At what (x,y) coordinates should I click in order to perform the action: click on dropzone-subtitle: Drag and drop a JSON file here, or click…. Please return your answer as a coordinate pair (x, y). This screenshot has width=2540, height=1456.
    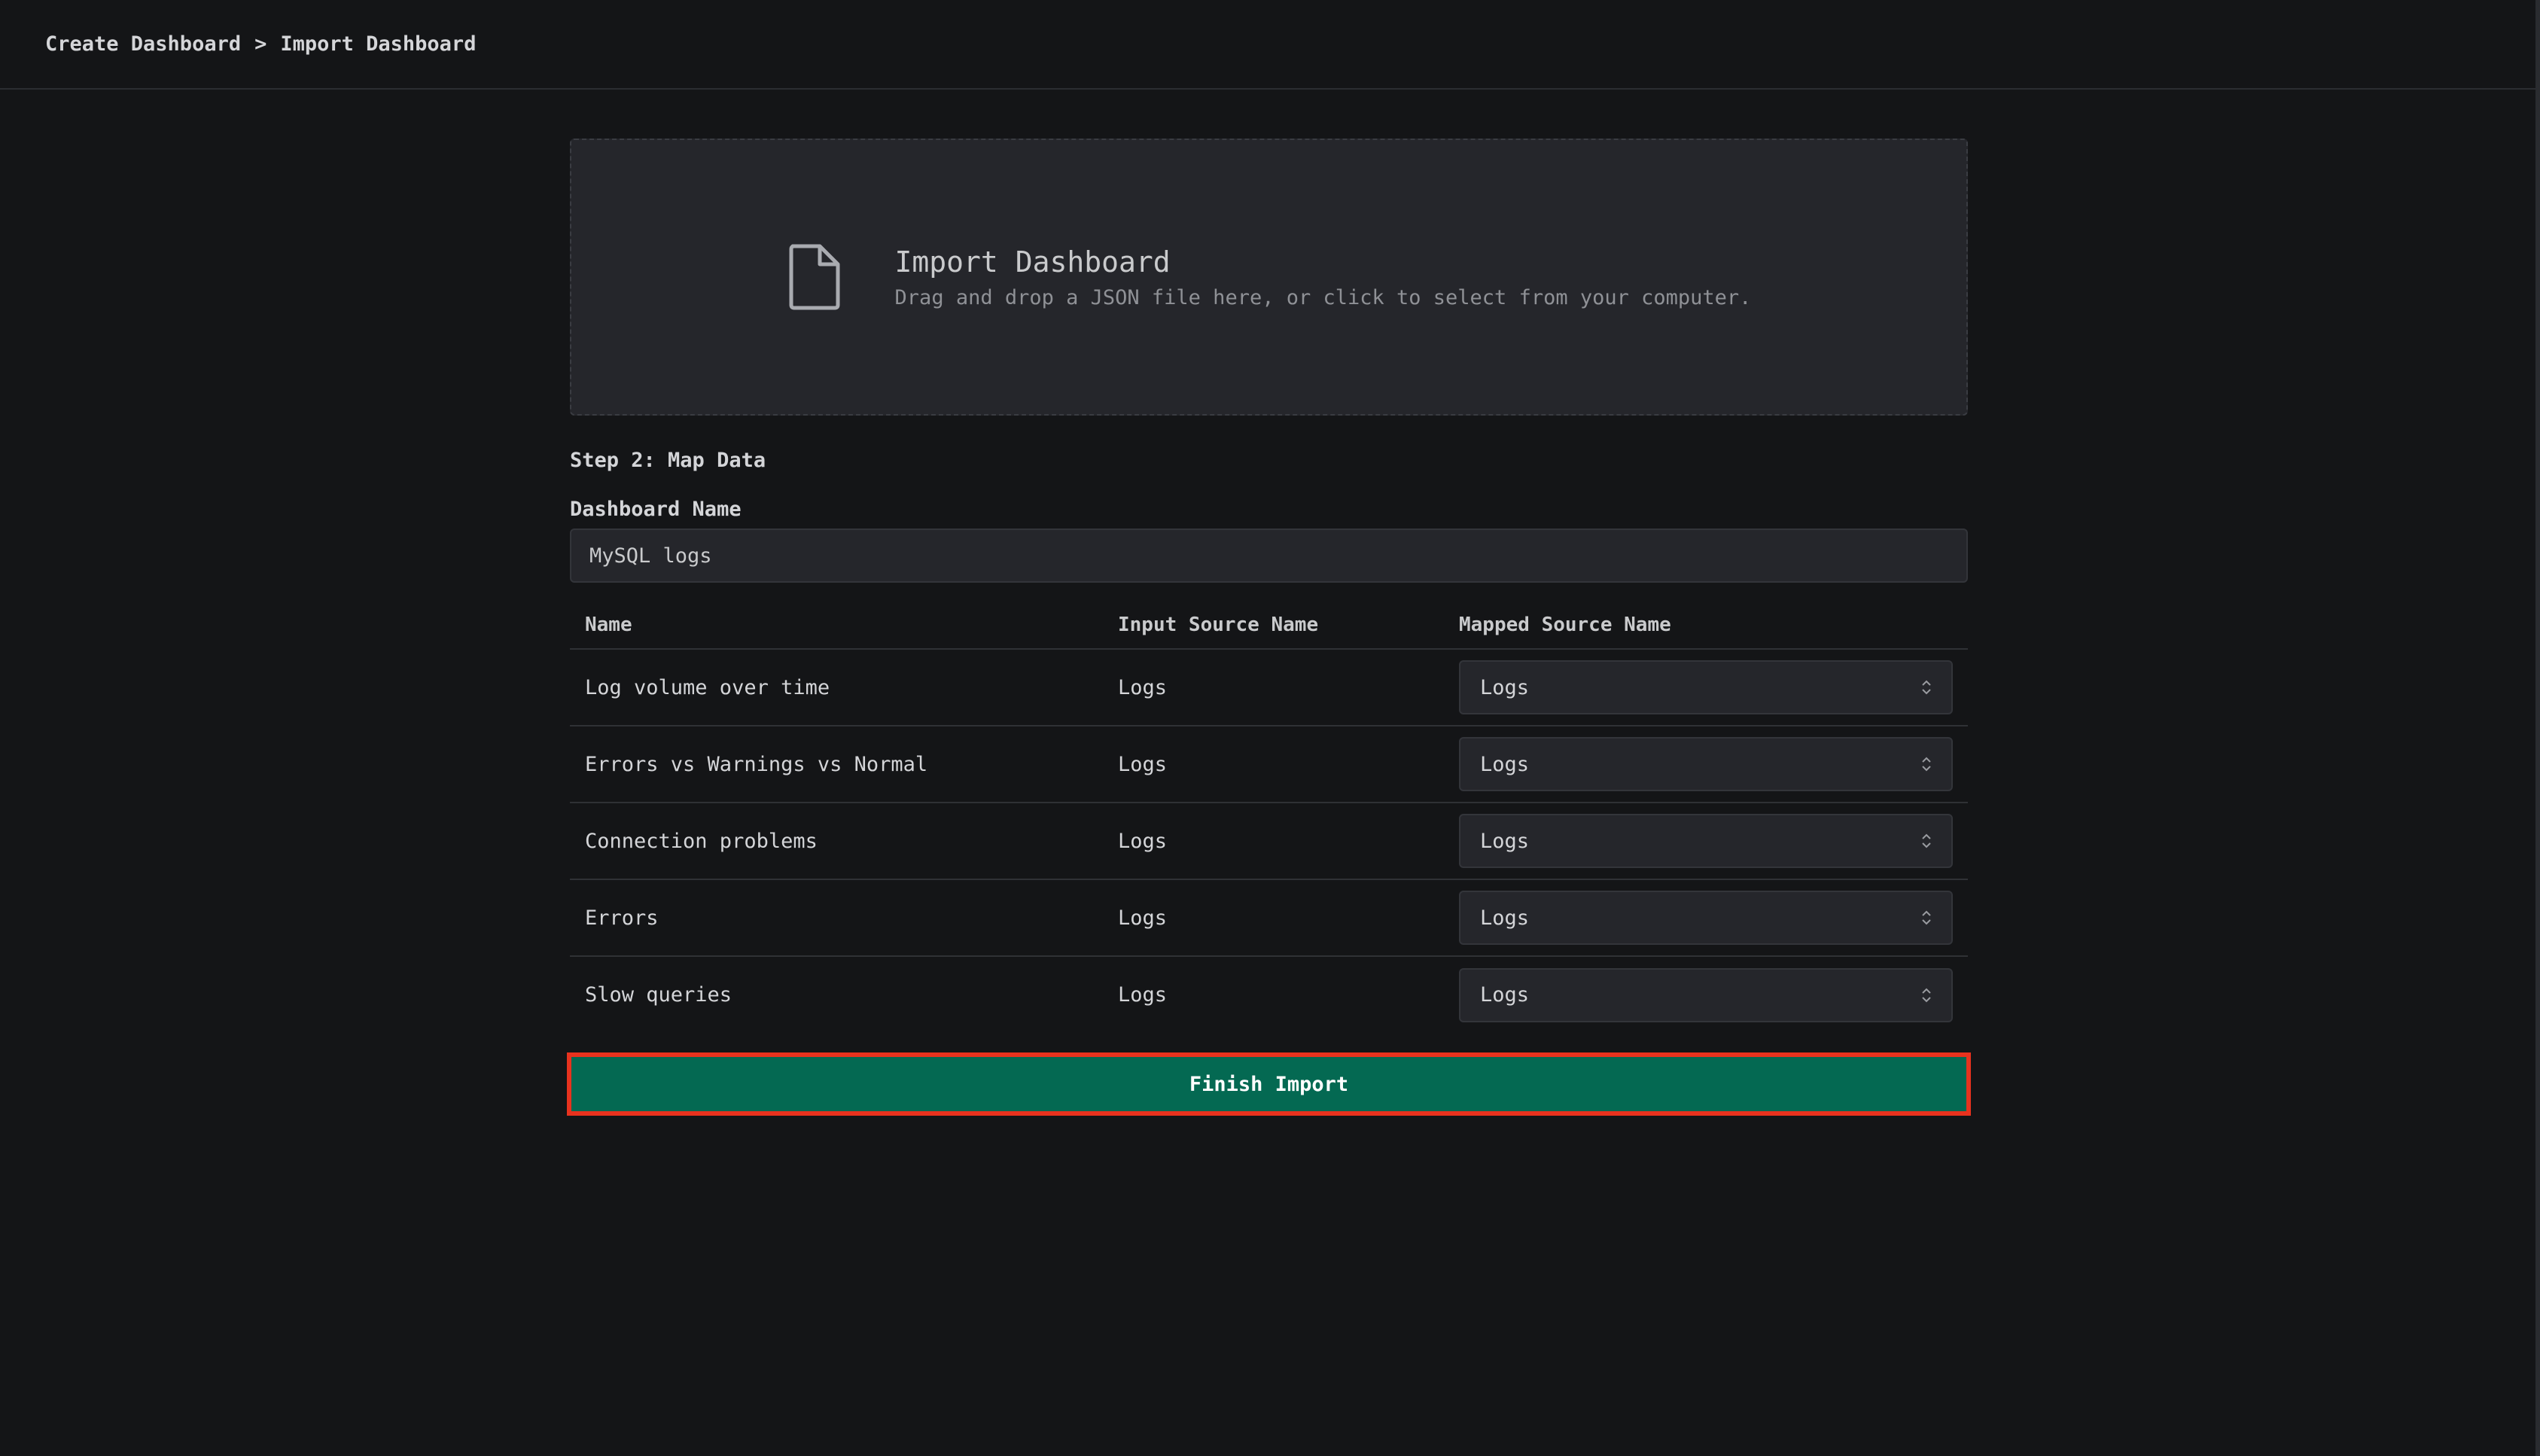
    Looking at the image, I should click on (1323, 297).